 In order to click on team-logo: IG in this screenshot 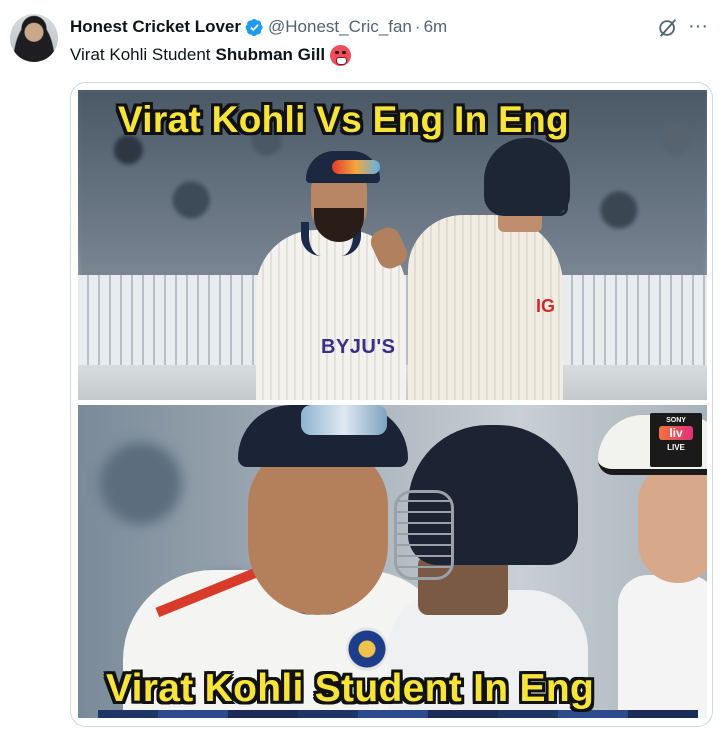, I will do `click(546, 306)`.